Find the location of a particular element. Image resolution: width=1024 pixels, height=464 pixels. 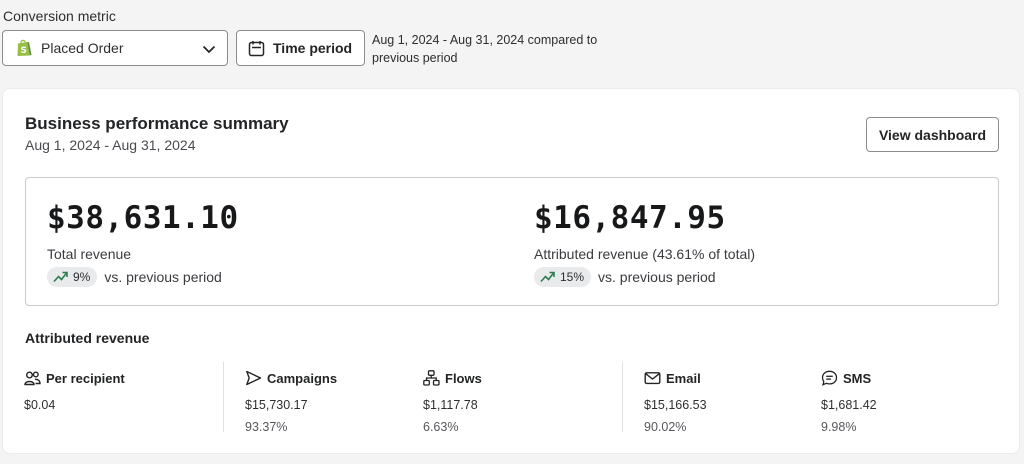

change-badge: 9% is located at coordinates (72, 277).